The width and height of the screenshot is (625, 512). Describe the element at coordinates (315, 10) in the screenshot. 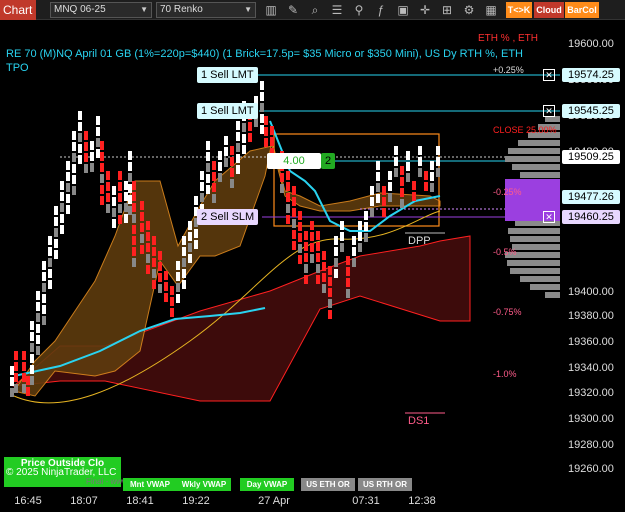

I see `zoom-icon: ⌕` at that location.